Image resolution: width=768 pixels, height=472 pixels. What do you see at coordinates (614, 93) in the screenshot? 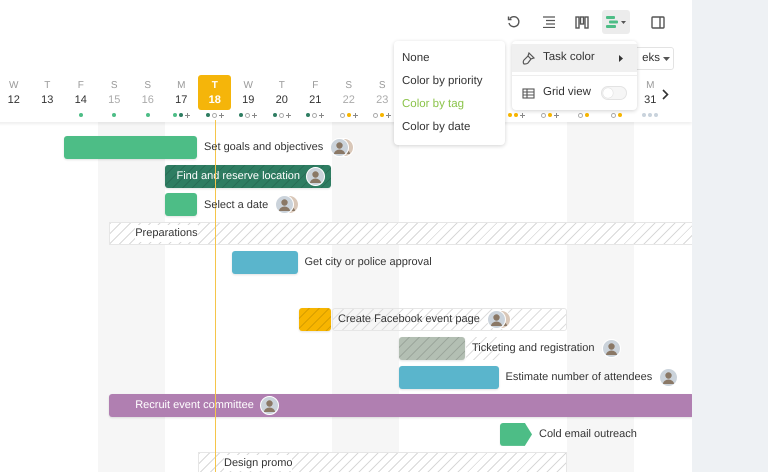
I see `toggle-switch` at bounding box center [614, 93].